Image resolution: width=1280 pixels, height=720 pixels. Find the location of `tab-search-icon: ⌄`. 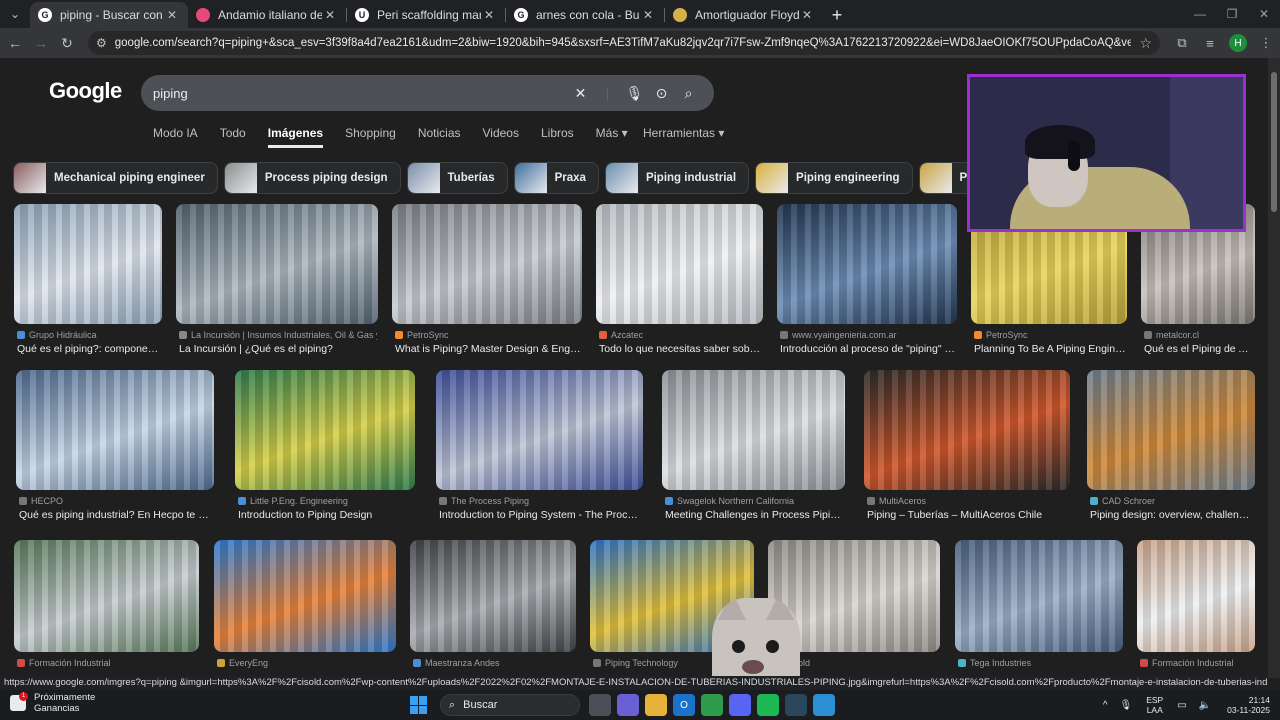

tab-search-icon: ⌄ is located at coordinates (15, 14).